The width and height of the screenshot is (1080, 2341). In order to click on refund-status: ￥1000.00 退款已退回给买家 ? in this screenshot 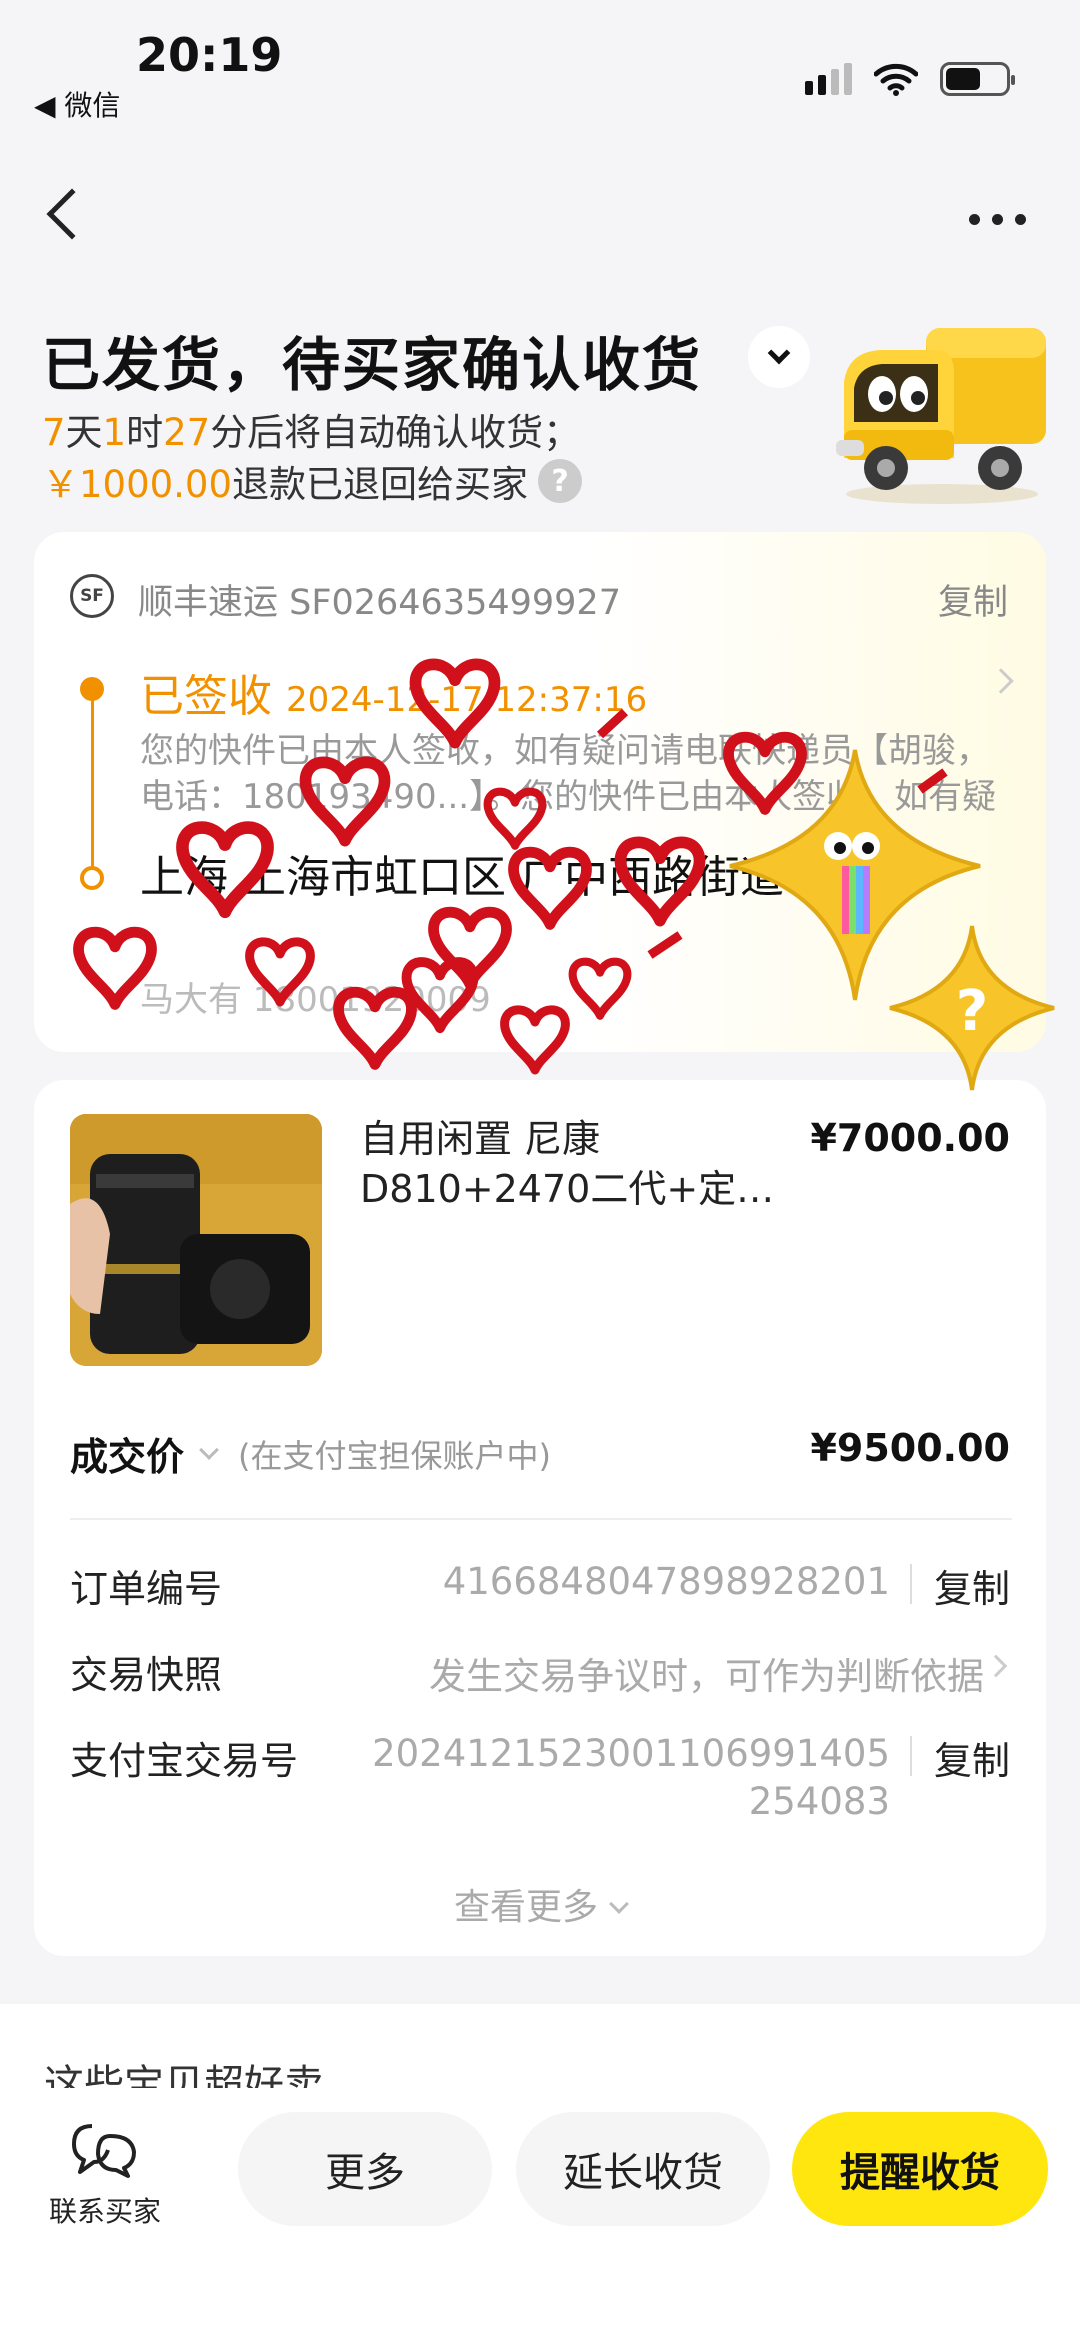, I will do `click(312, 481)`.